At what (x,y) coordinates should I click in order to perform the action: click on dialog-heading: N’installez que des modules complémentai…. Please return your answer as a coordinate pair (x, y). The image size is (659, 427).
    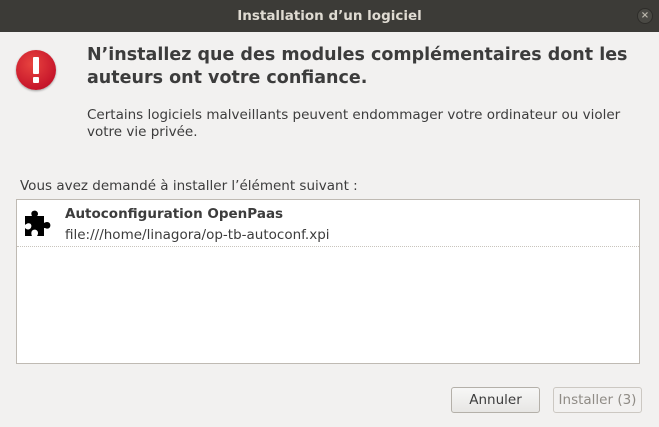
    Looking at the image, I should click on (357, 66).